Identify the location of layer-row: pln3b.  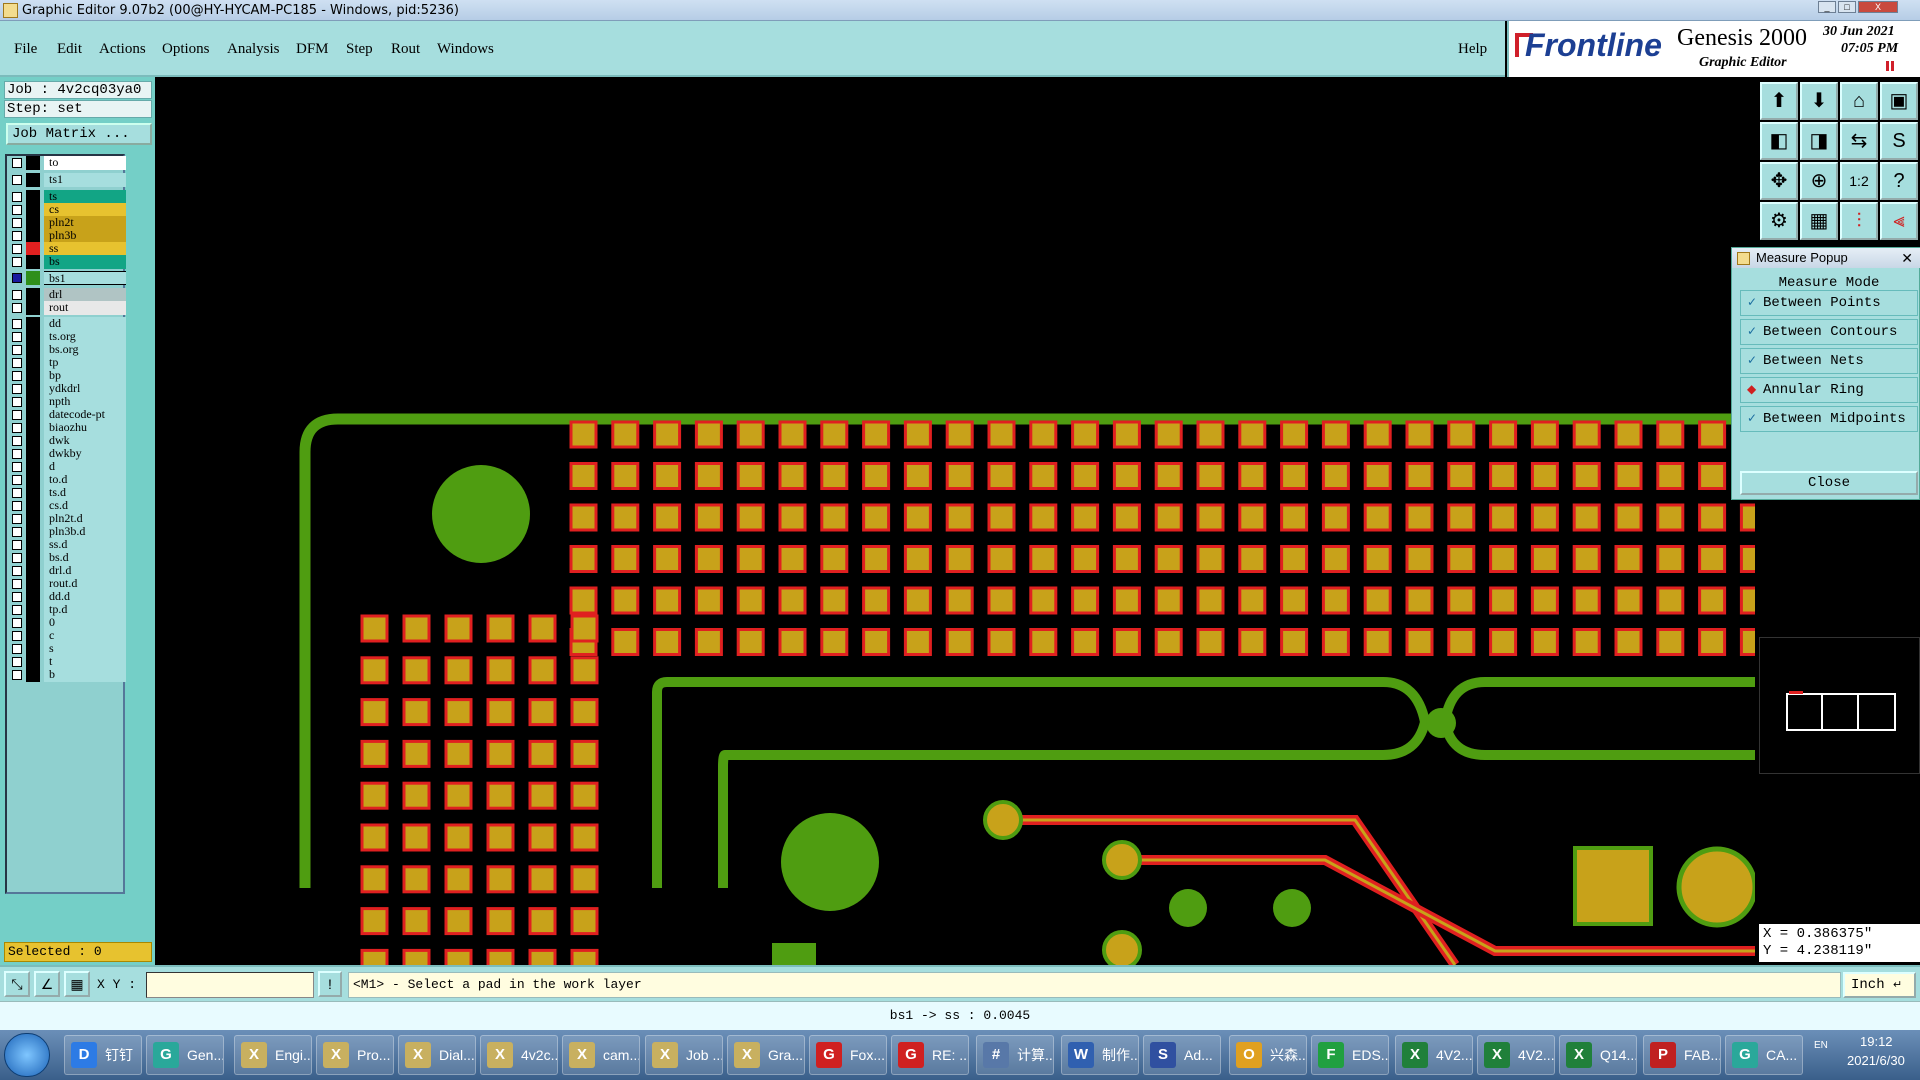
(67, 236).